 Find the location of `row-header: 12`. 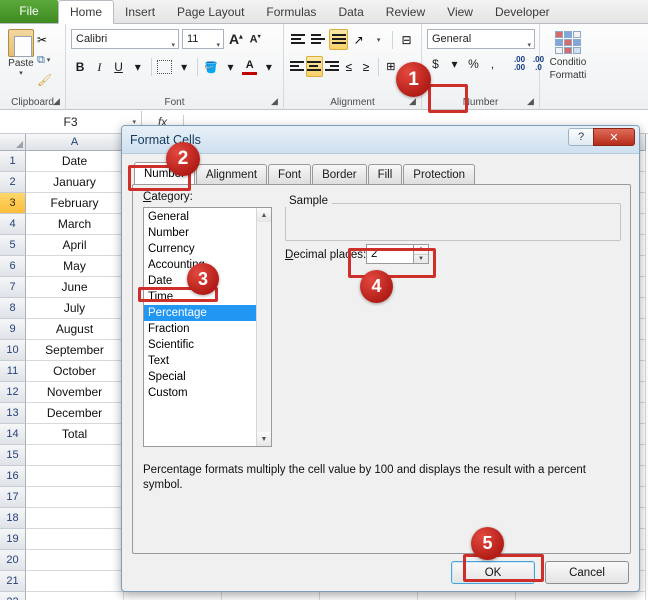

row-header: 12 is located at coordinates (13, 392).